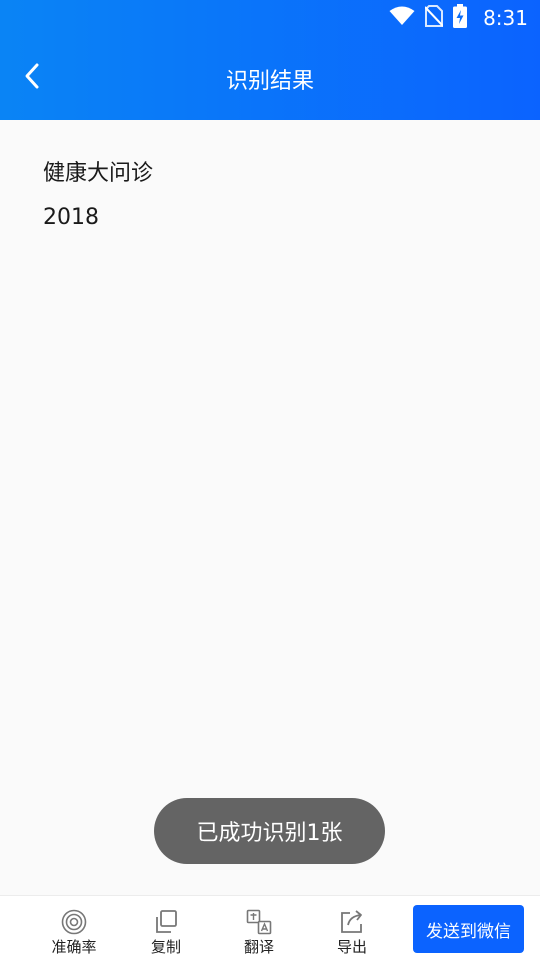 Image resolution: width=540 pixels, height=961 pixels. I want to click on status-icons: 8:31, so click(458, 18).